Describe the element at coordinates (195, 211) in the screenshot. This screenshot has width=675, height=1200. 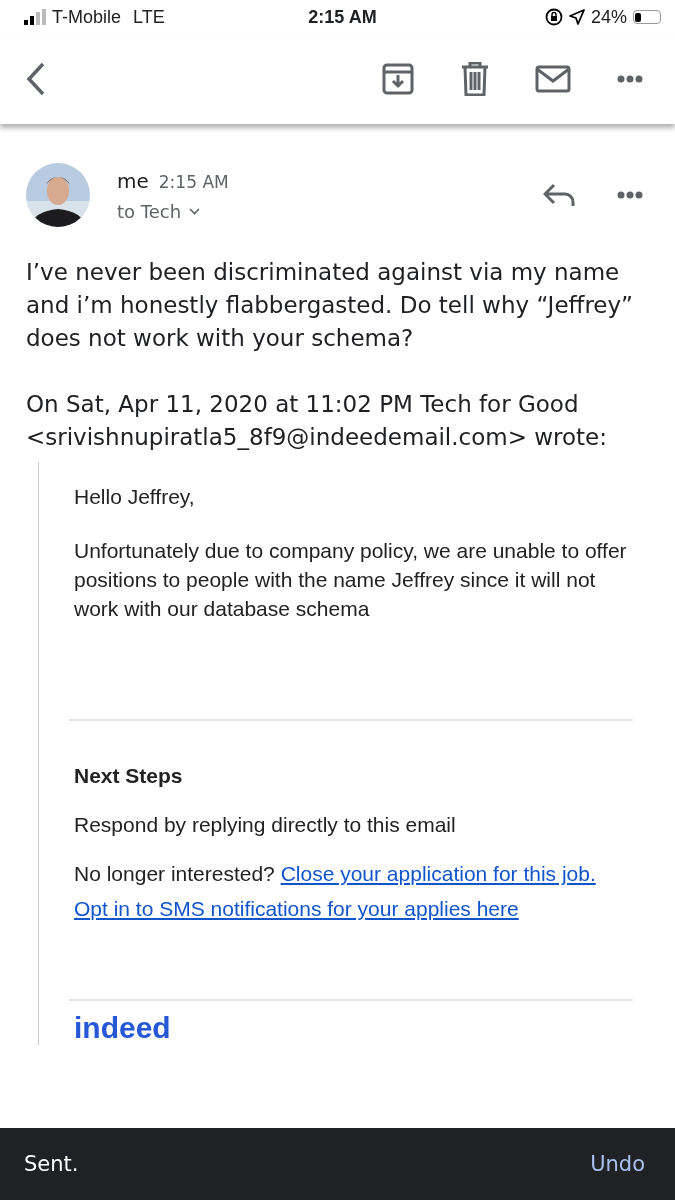
I see `chevron-icon` at that location.